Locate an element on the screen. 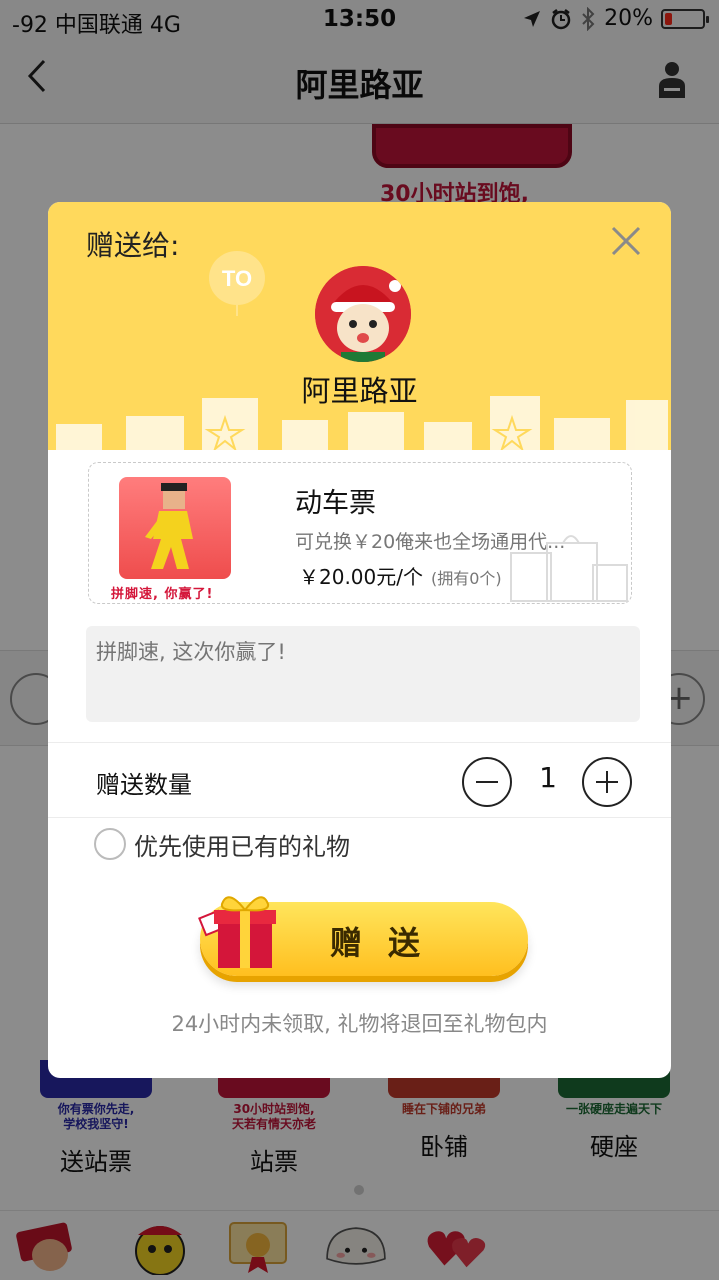 The image size is (719, 1280). recipient-avatar-icon is located at coordinates (363, 314).